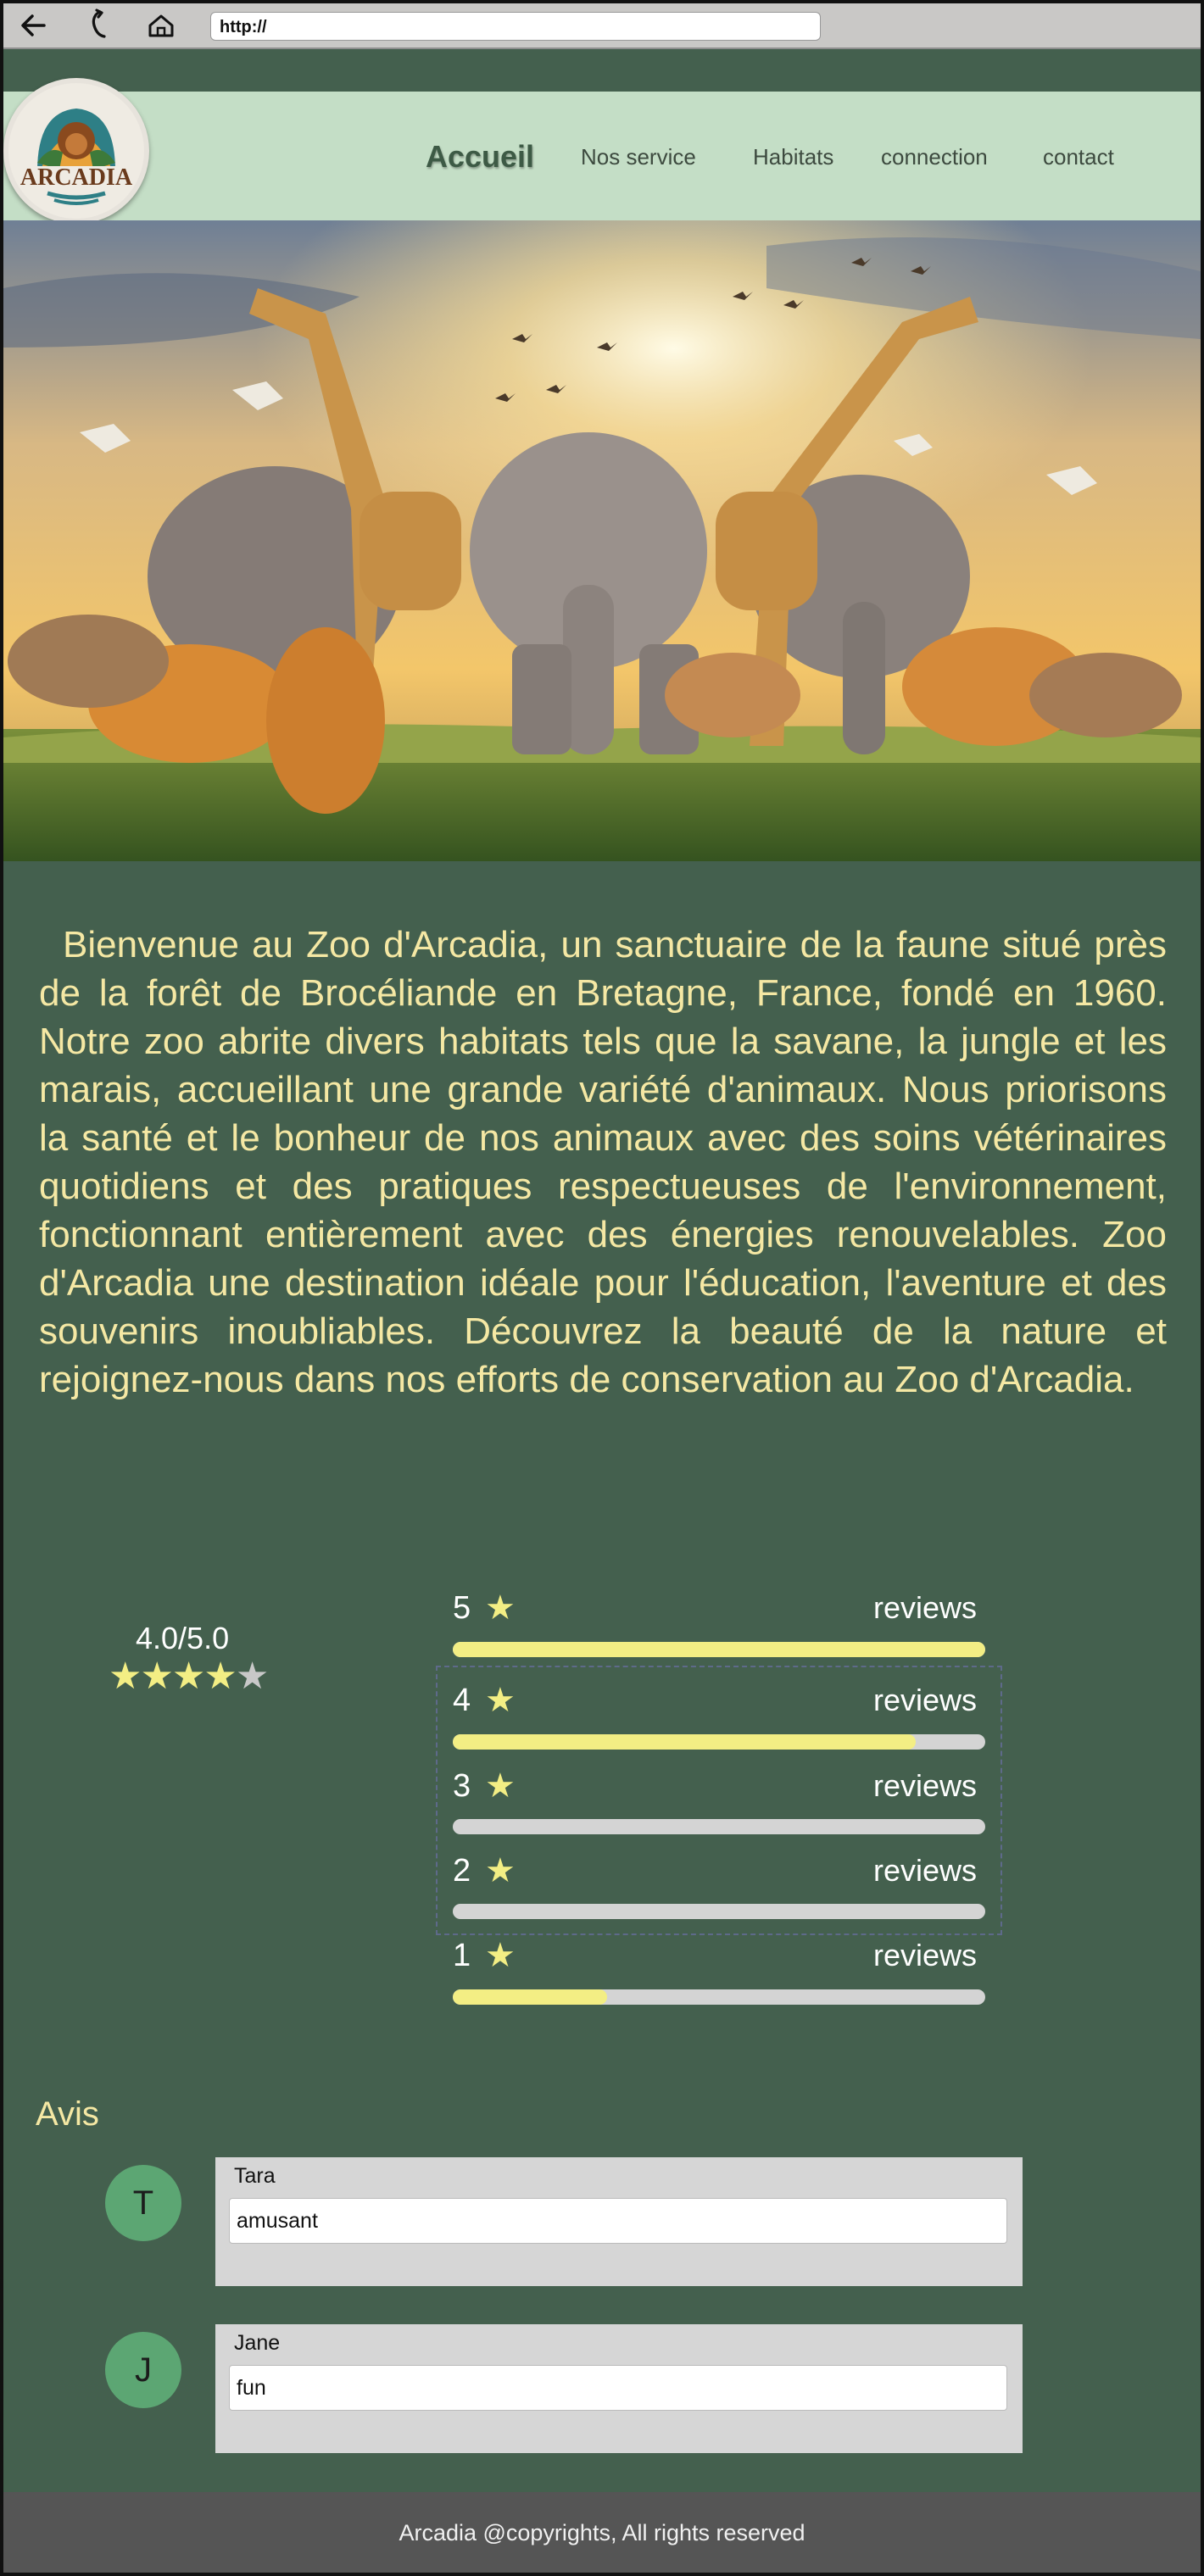 This screenshot has width=1204, height=2576. I want to click on review-text: amusant, so click(618, 2221).